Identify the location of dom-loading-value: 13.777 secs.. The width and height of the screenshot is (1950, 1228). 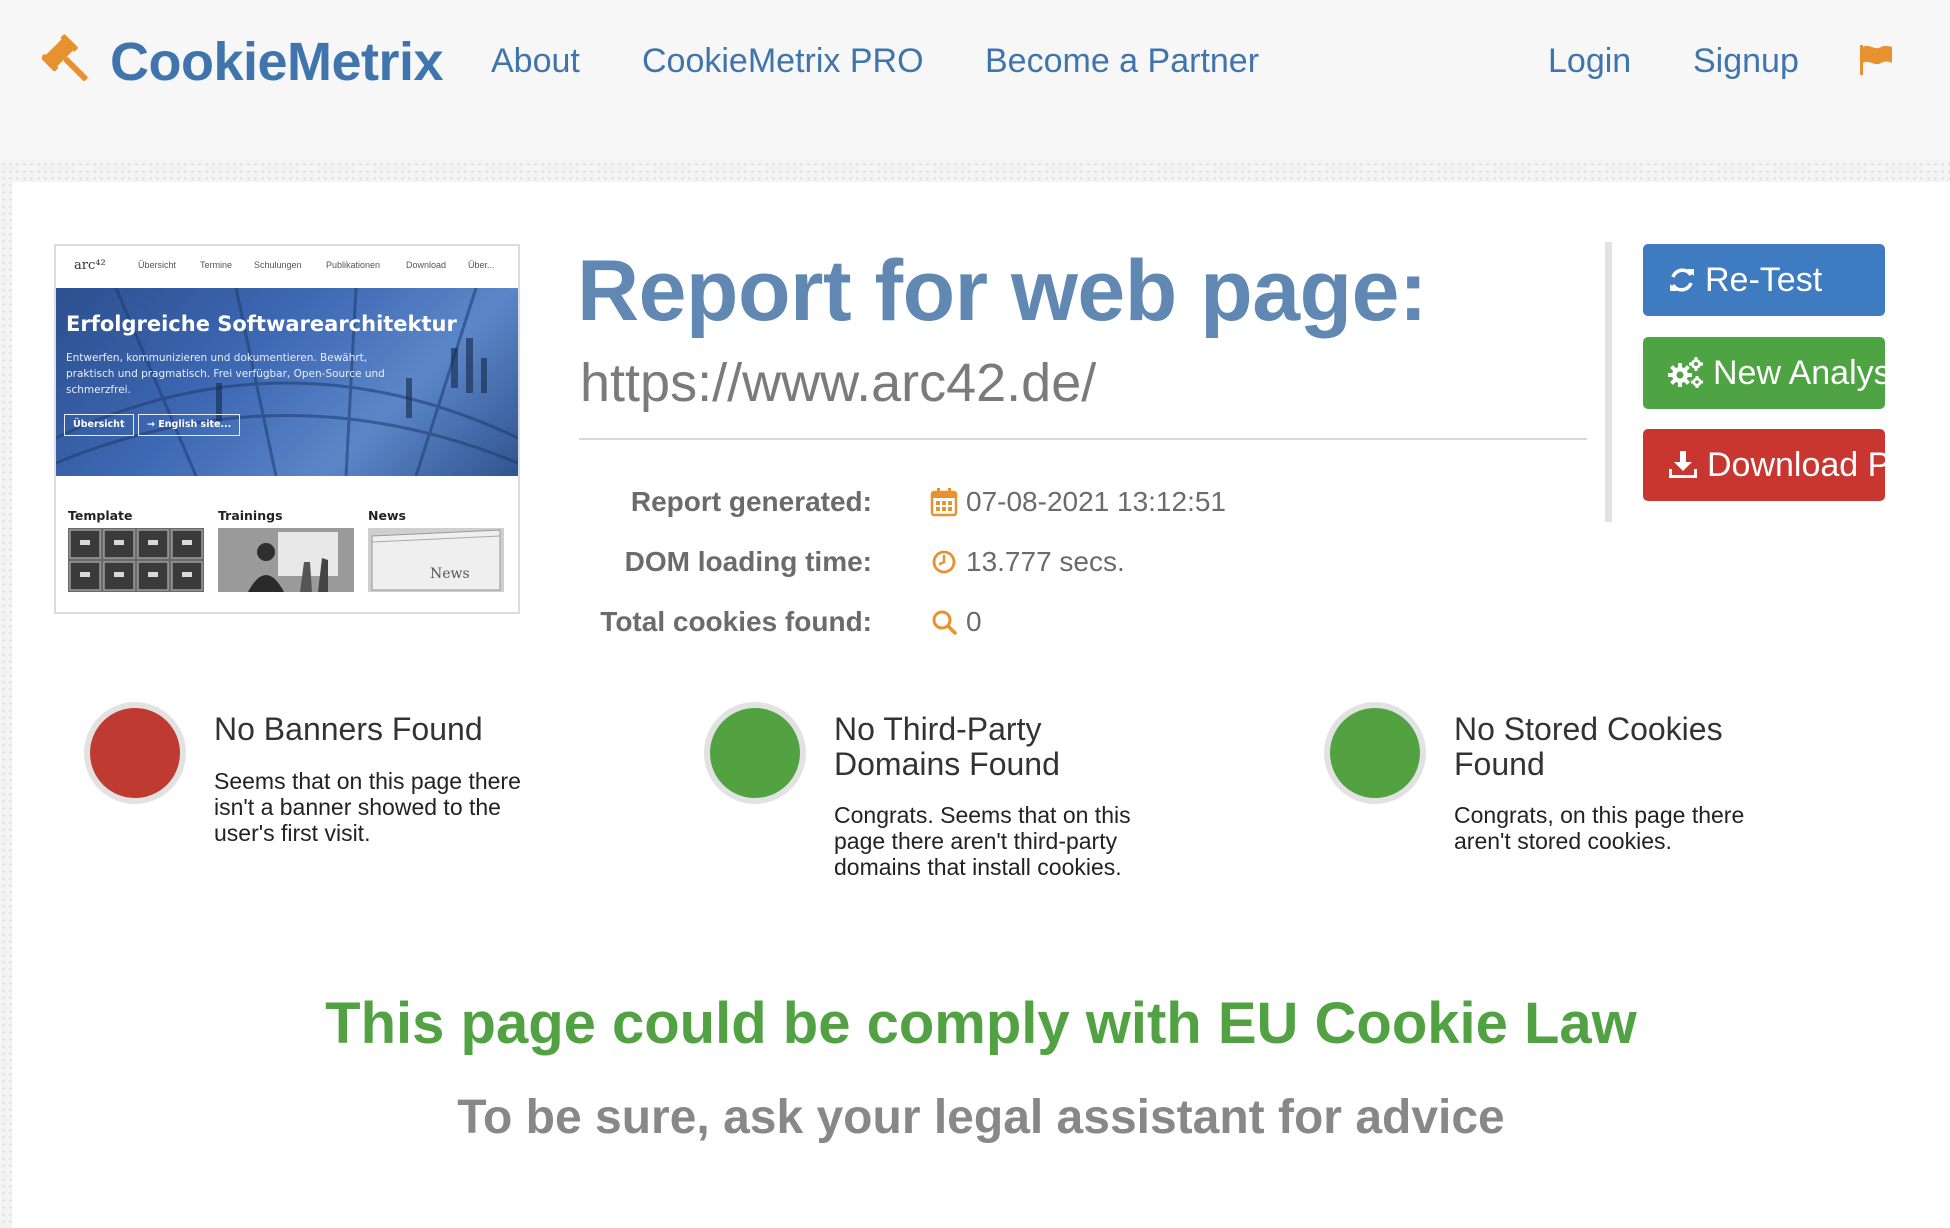
(1027, 562).